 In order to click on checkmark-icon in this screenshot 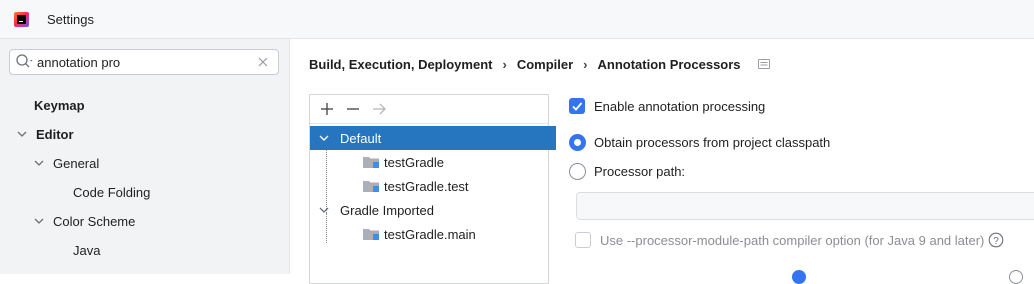, I will do `click(577, 106)`.